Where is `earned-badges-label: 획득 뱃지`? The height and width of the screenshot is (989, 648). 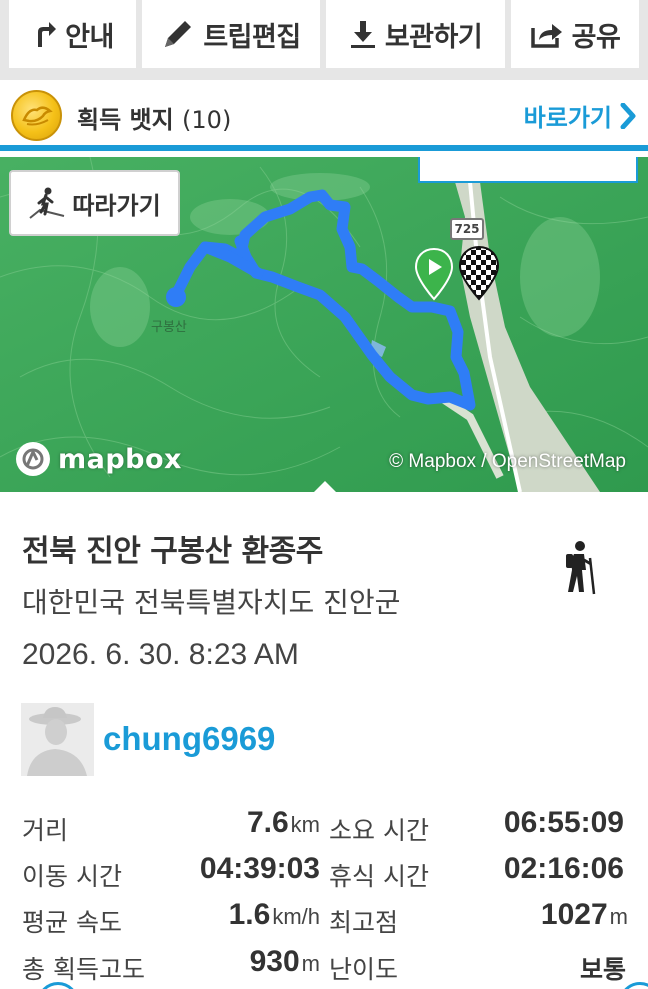 earned-badges-label: 획득 뱃지 is located at coordinates (125, 120).